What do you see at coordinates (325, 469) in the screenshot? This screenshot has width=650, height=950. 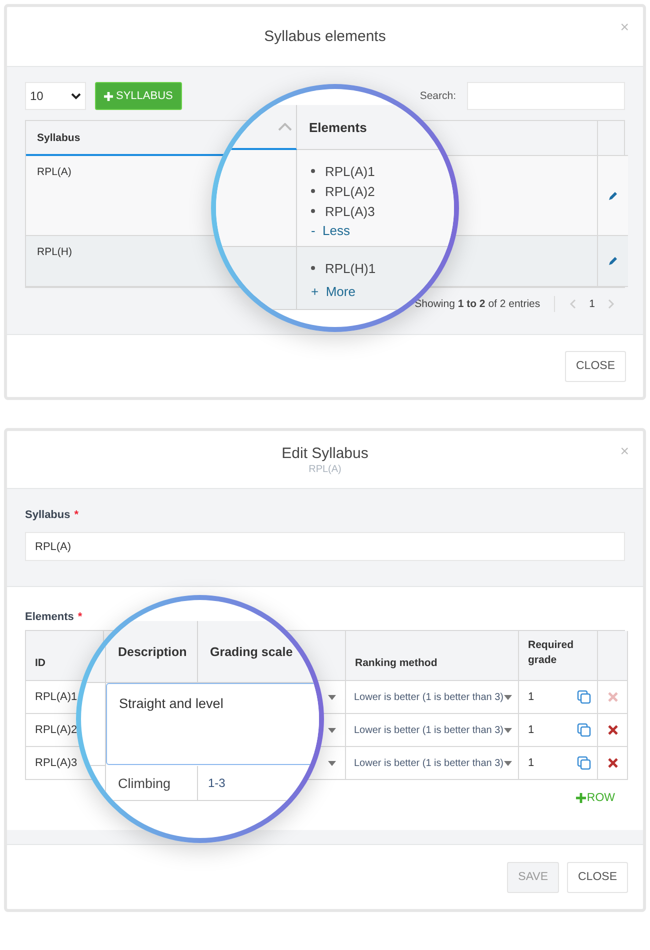 I see `modal-subtitle: RPL(A)` at bounding box center [325, 469].